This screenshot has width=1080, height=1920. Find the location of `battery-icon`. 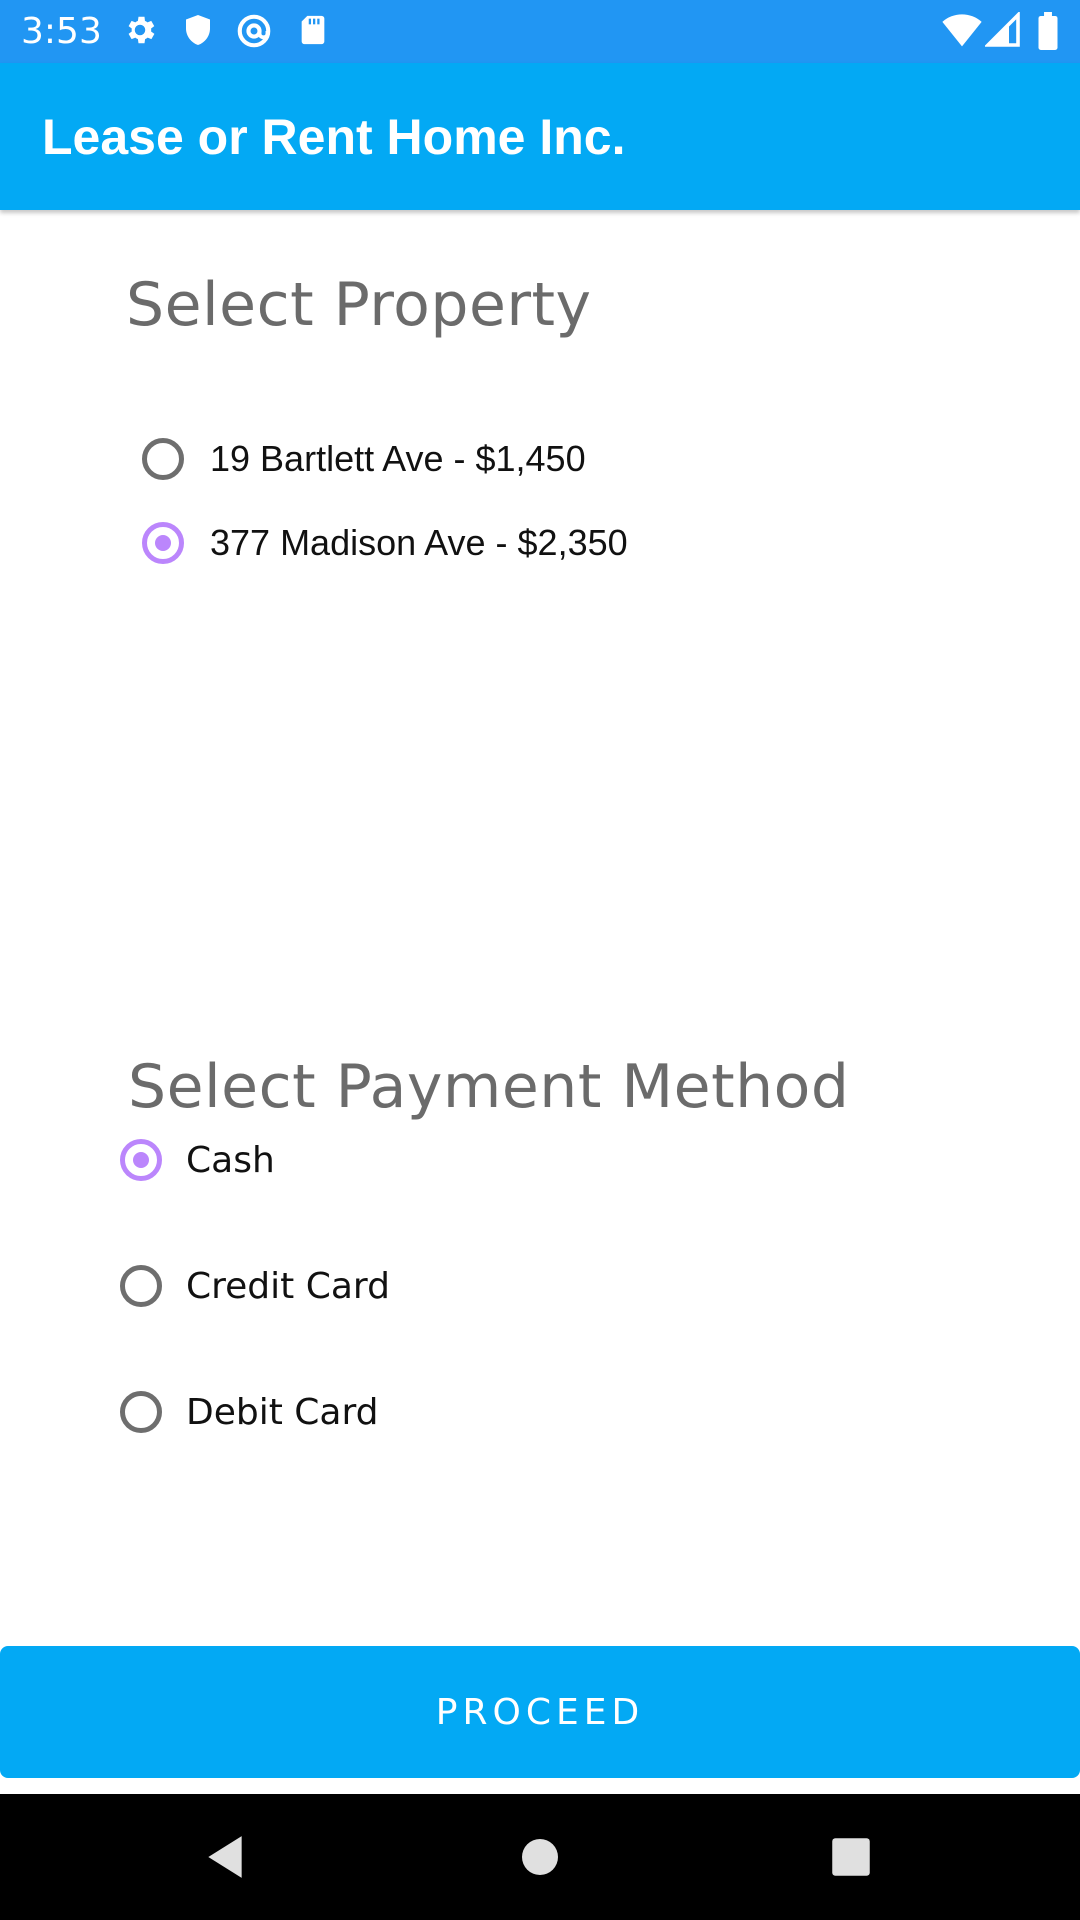

battery-icon is located at coordinates (1048, 31).